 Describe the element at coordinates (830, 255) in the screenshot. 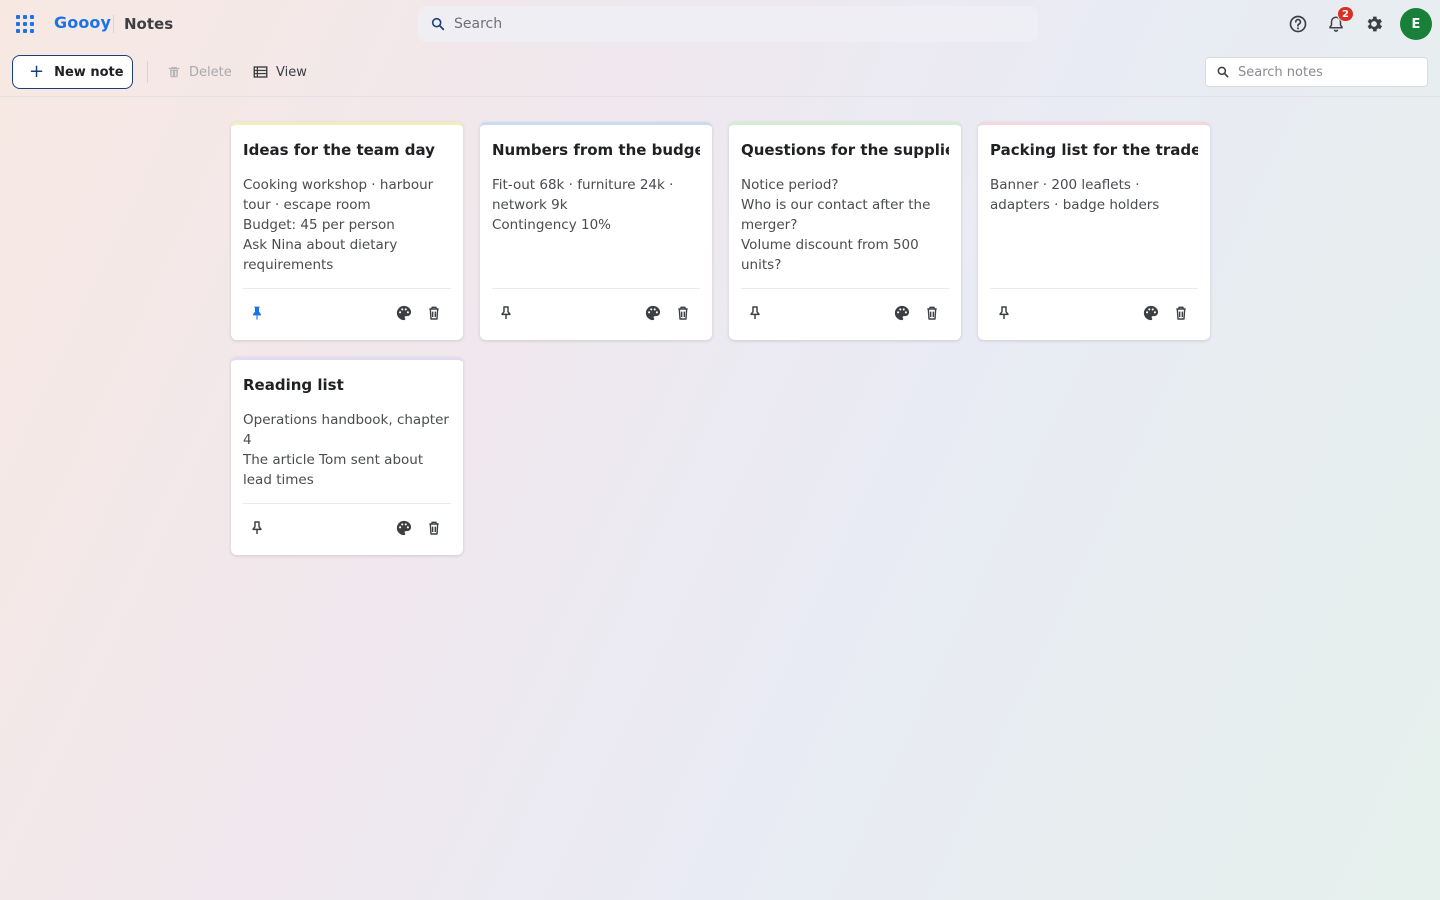

I see `note-line: Volume discount from 500 units?` at that location.